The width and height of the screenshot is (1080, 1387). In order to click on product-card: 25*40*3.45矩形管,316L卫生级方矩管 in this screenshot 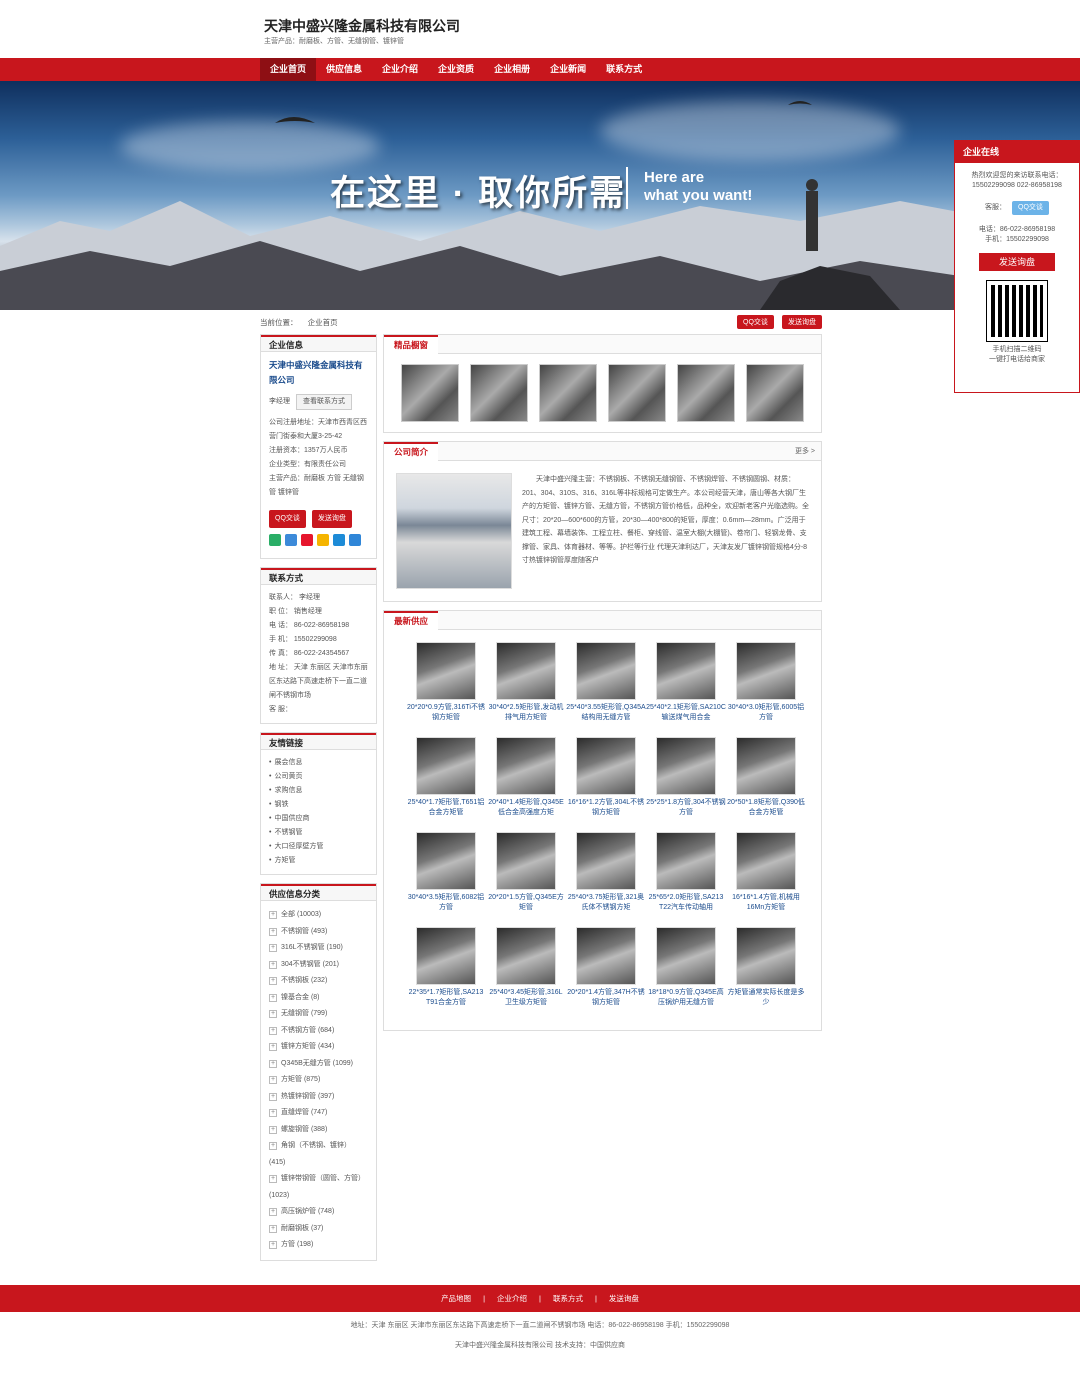, I will do `click(526, 974)`.